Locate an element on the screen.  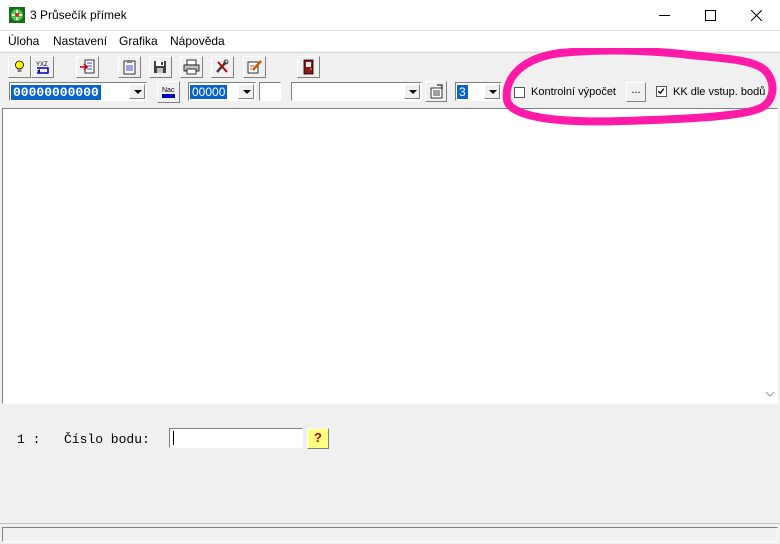
nac-button: Nac is located at coordinates (168, 92).